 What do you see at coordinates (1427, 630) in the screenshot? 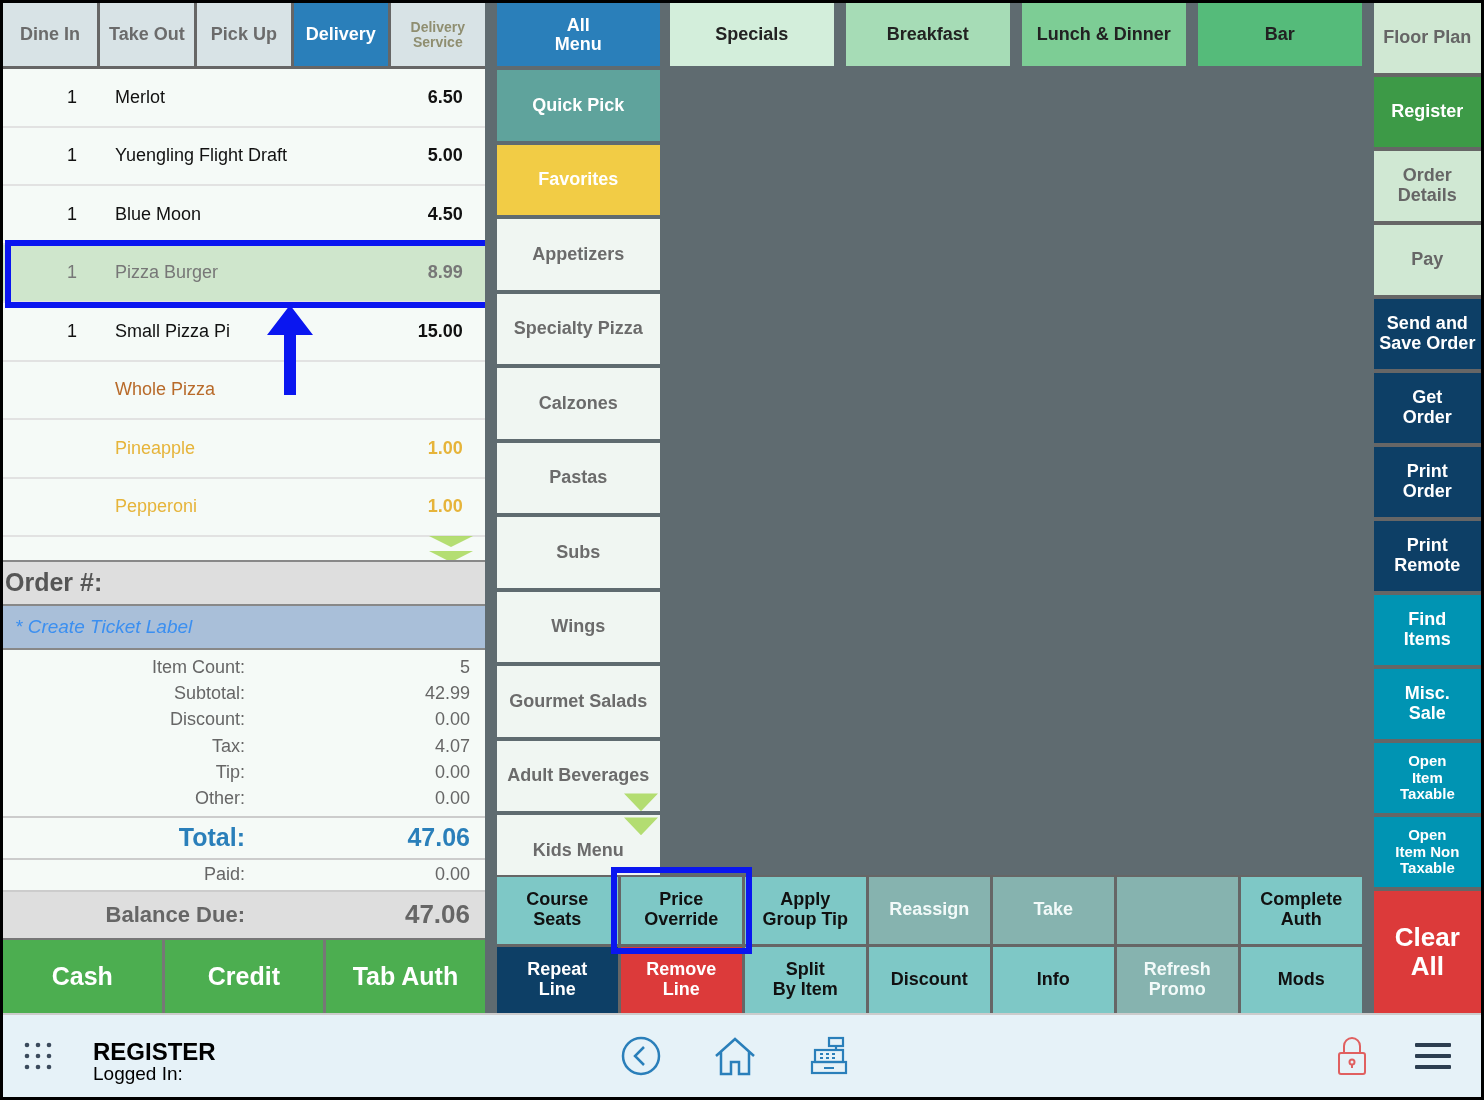
I see `side-button: Find Items` at bounding box center [1427, 630].